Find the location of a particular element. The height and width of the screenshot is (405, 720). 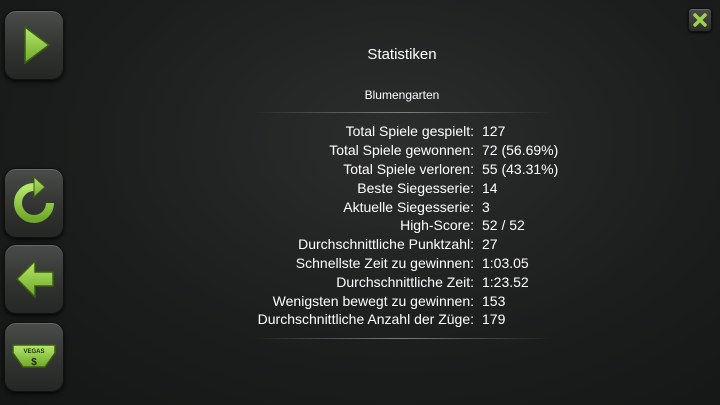

stat-row: High-Score: 52 / 52 is located at coordinates (400, 225).